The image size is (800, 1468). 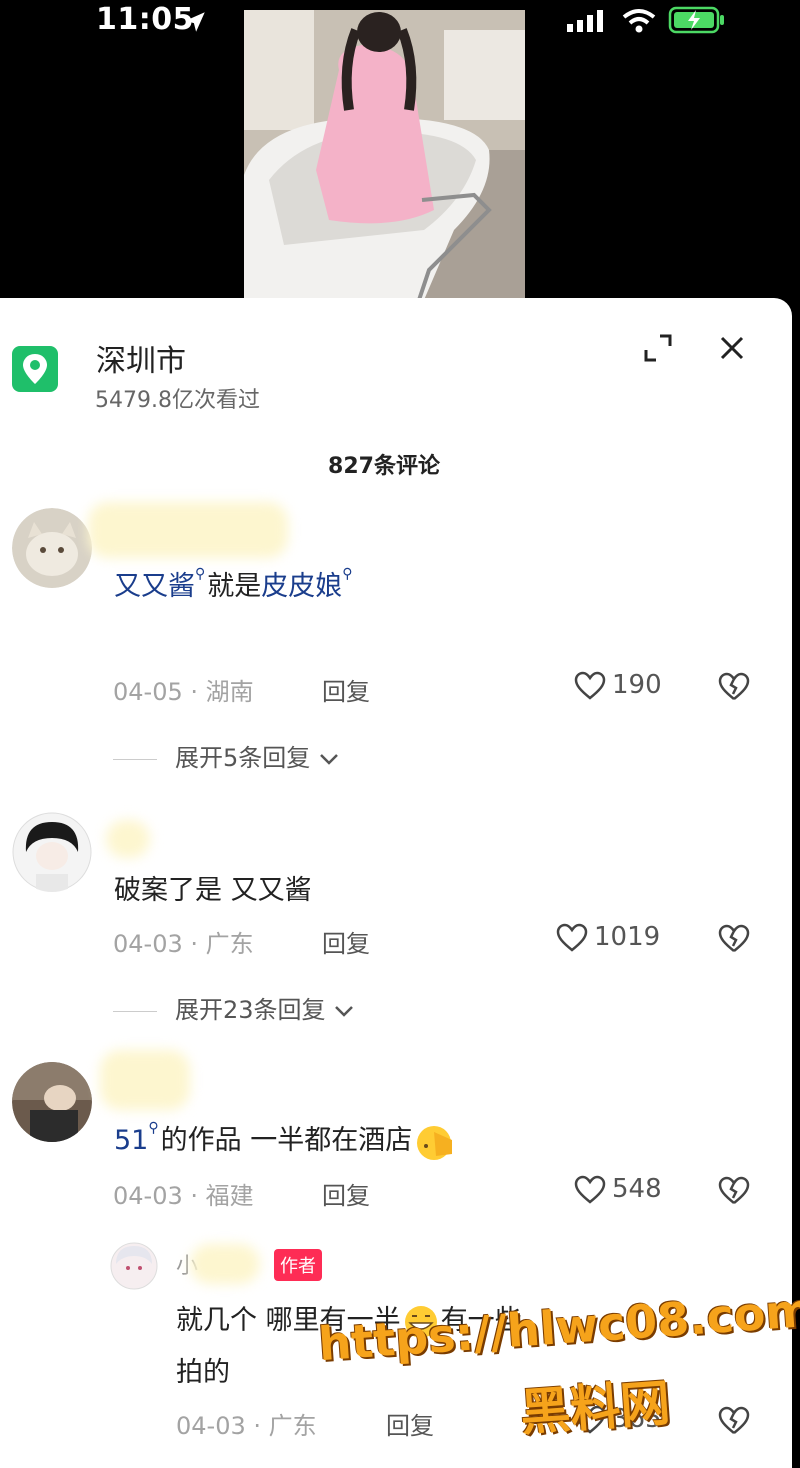 I want to click on cellular-signal-icon, so click(x=585, y=21).